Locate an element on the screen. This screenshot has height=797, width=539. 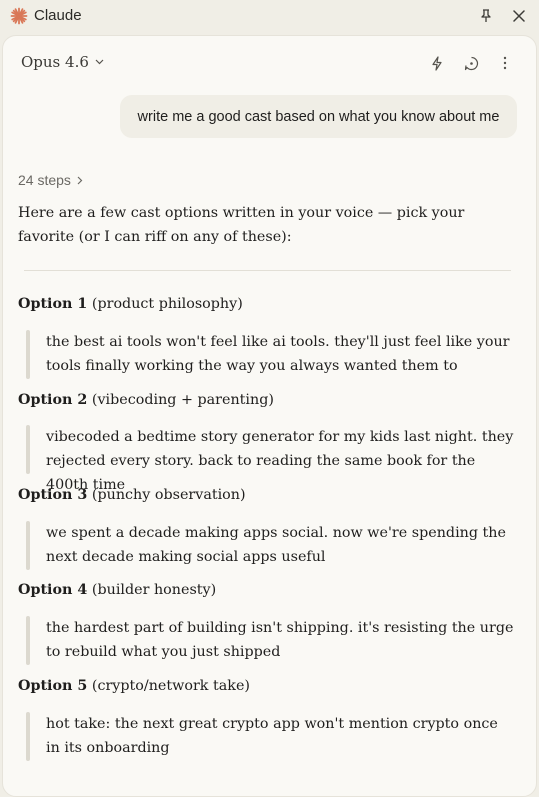
chevron-right-icon is located at coordinates (80, 180).